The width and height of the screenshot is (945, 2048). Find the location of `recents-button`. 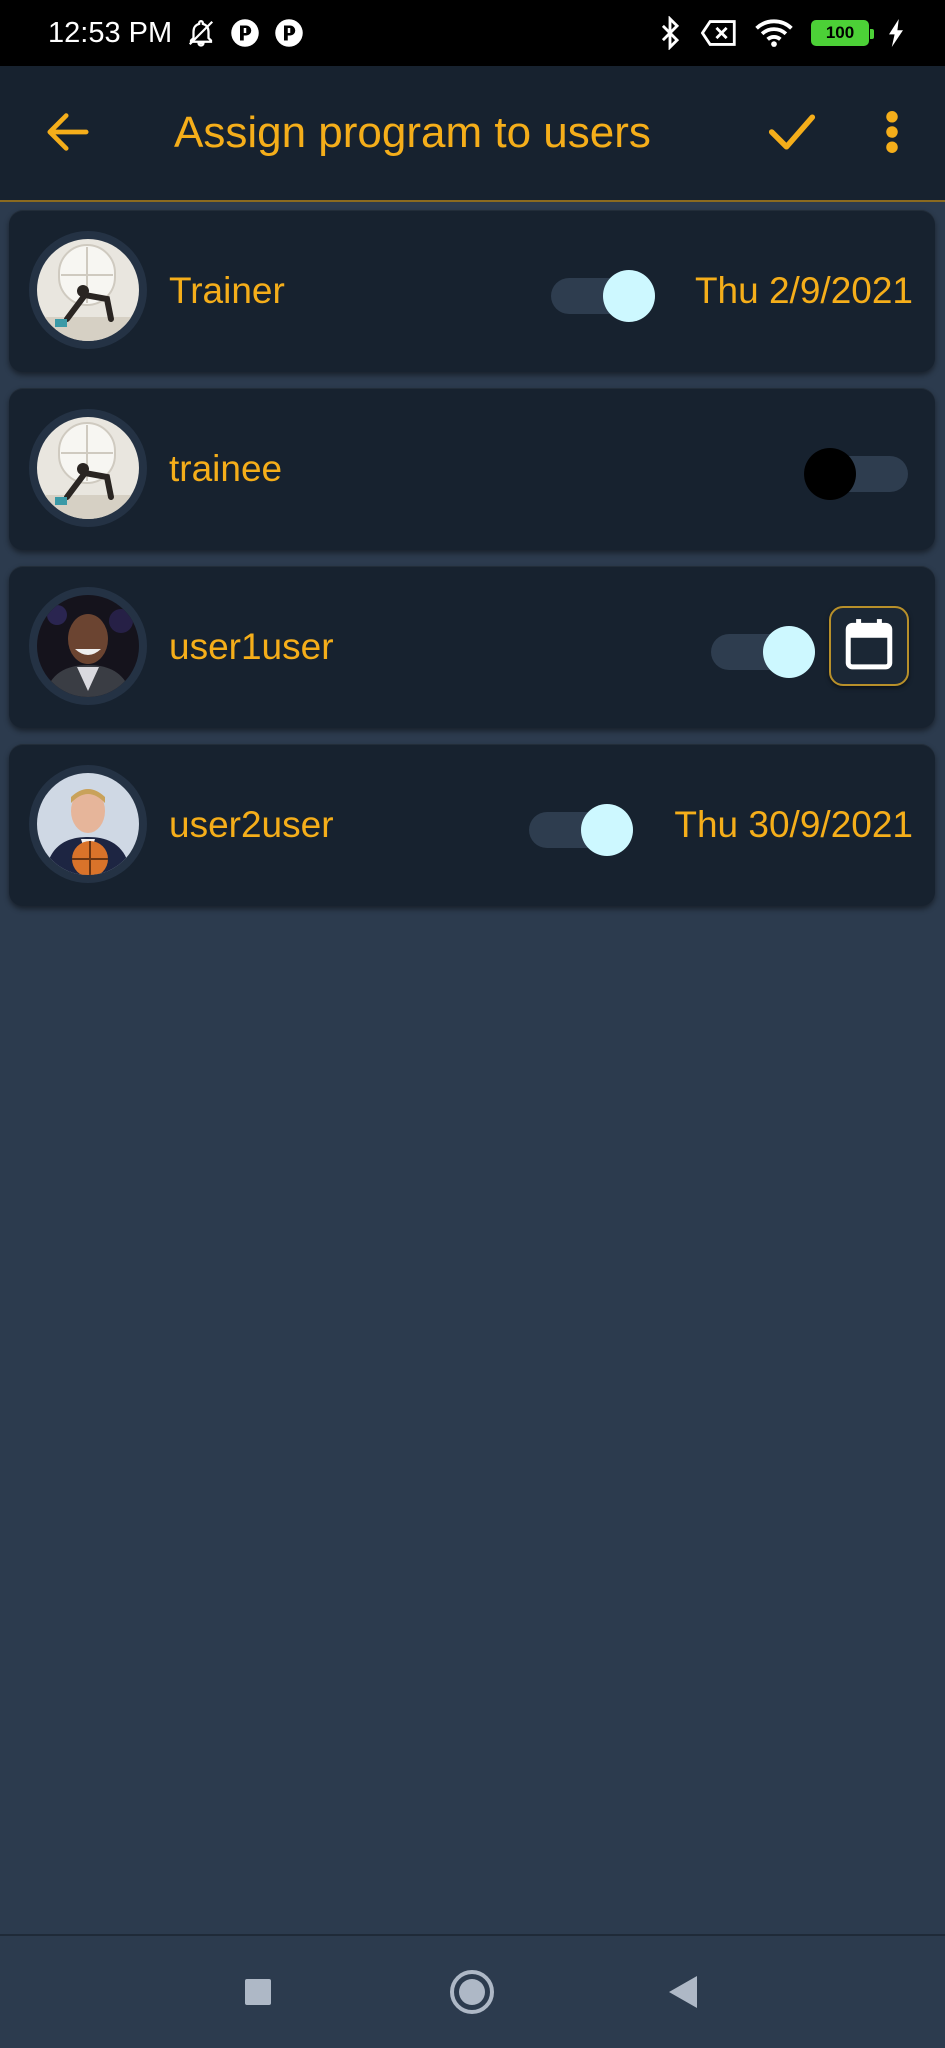

recents-button is located at coordinates (258, 1994).